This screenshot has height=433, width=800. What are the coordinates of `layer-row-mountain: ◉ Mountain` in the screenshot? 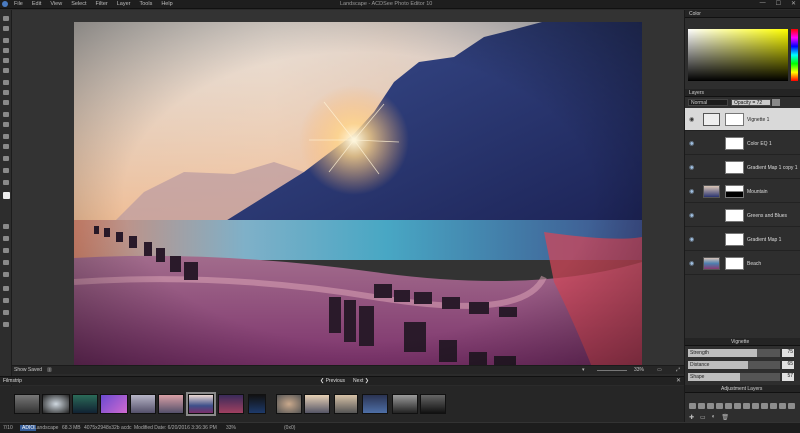 It's located at (742, 191).